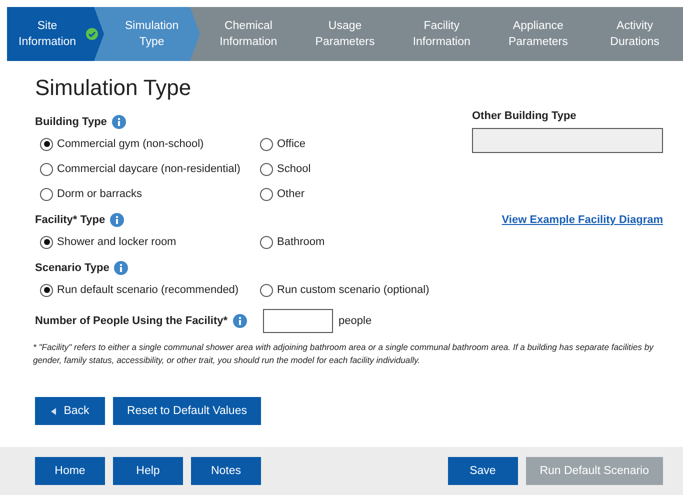 The height and width of the screenshot is (495, 683). What do you see at coordinates (355, 321) in the screenshot?
I see `unit-label: people` at bounding box center [355, 321].